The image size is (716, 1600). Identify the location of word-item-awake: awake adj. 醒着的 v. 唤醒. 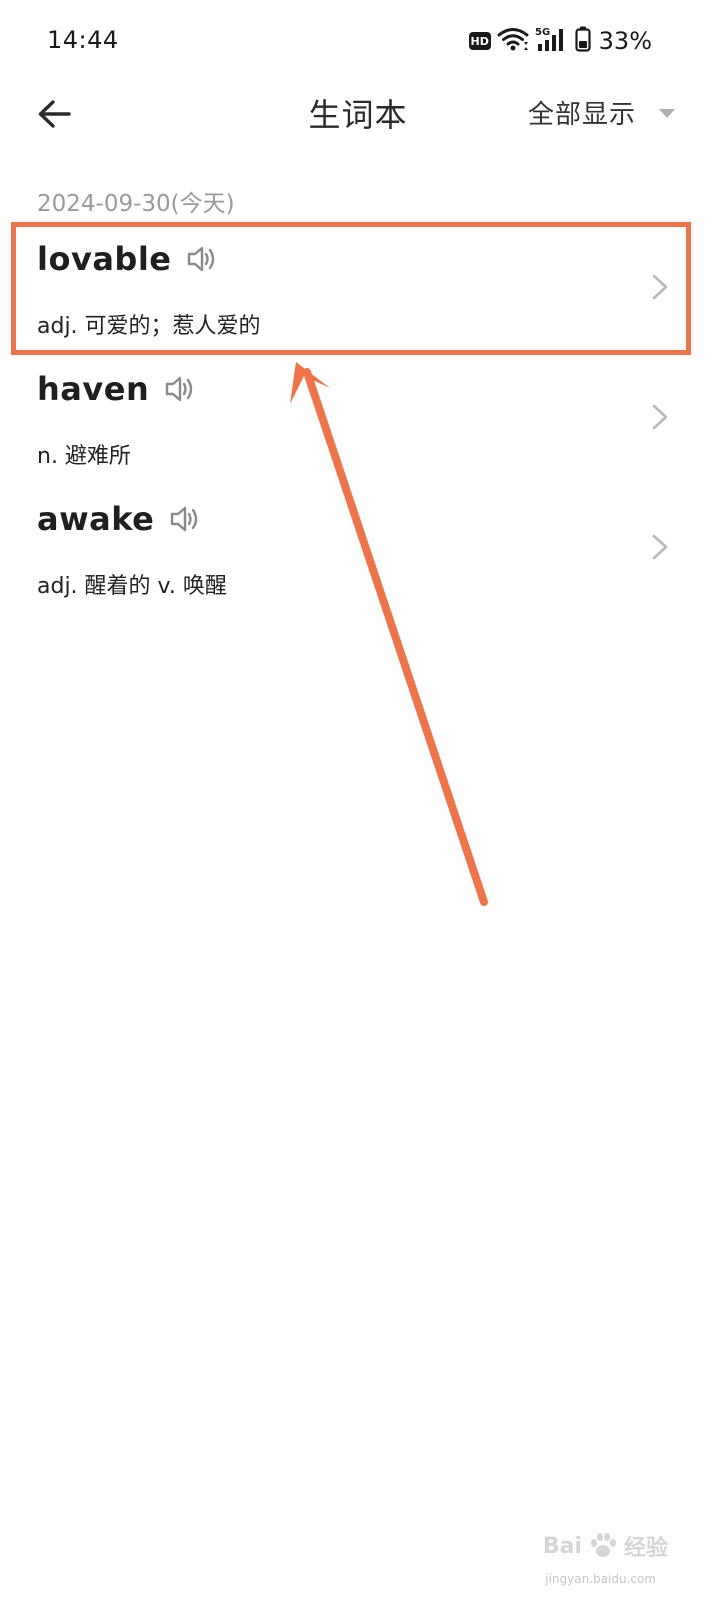
(358, 547).